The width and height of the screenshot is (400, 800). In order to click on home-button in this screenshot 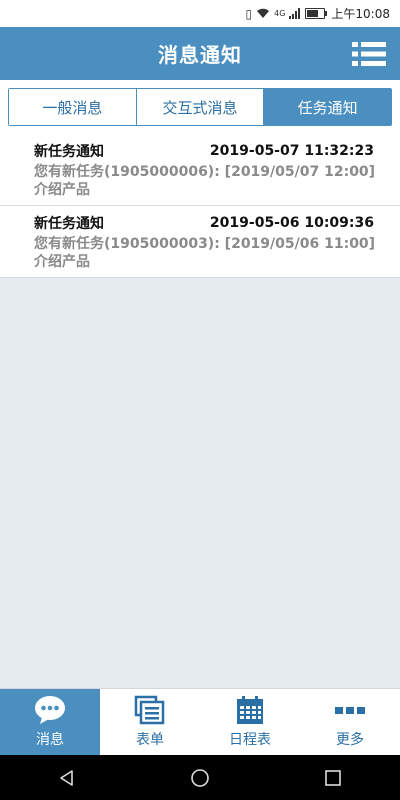, I will do `click(200, 778)`.